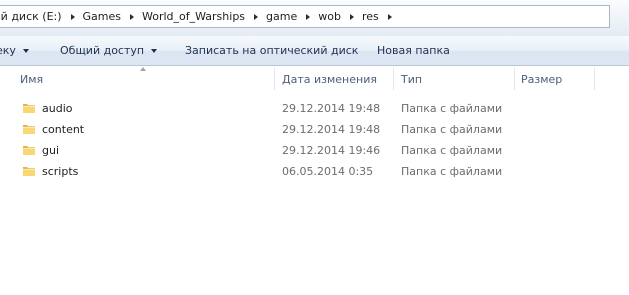  I want to click on column-header-name: Имя, so click(147, 79).